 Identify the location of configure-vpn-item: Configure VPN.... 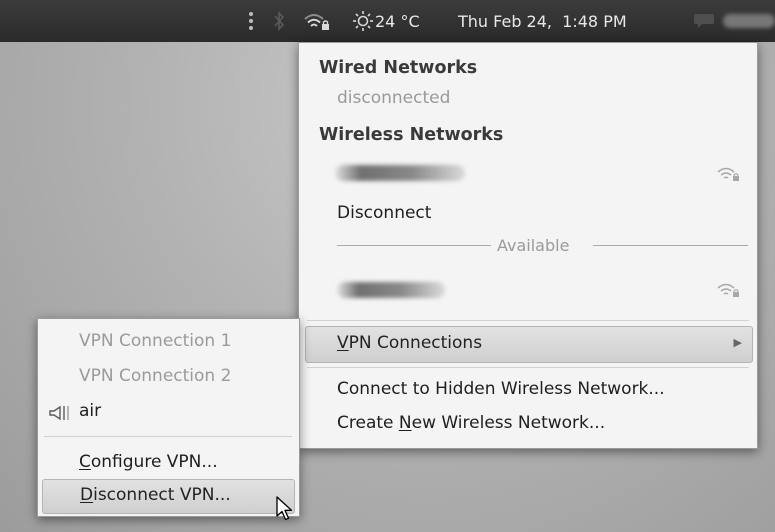
(148, 462).